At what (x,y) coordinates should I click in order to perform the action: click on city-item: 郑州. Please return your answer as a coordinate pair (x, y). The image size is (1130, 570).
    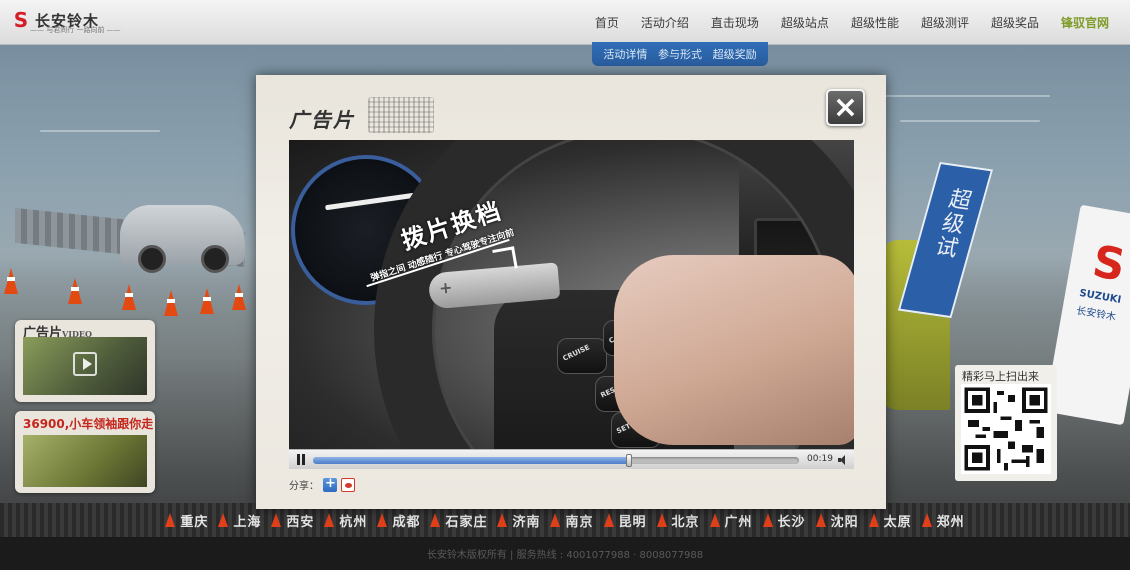
    Looking at the image, I should click on (943, 520).